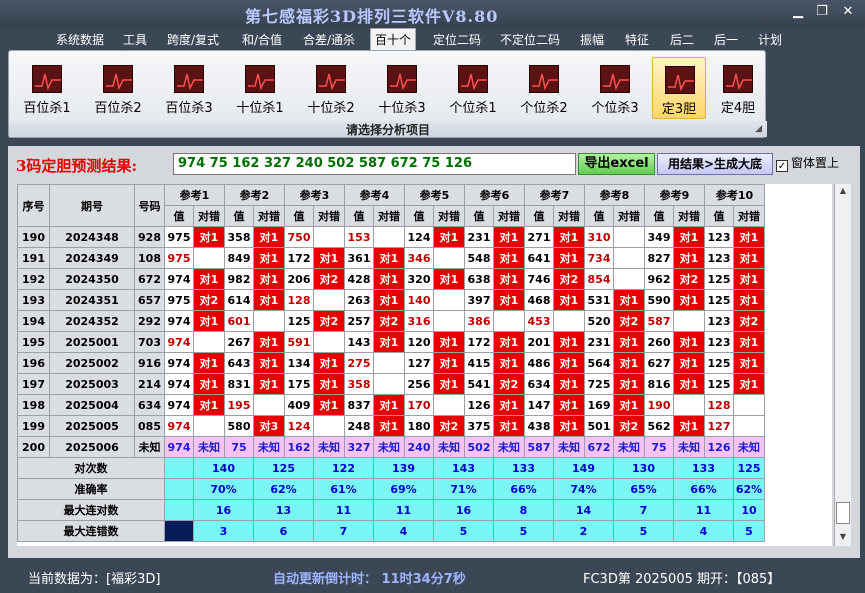 This screenshot has height=593, width=865. I want to click on menu-item-3: 和/合值, so click(262, 39).